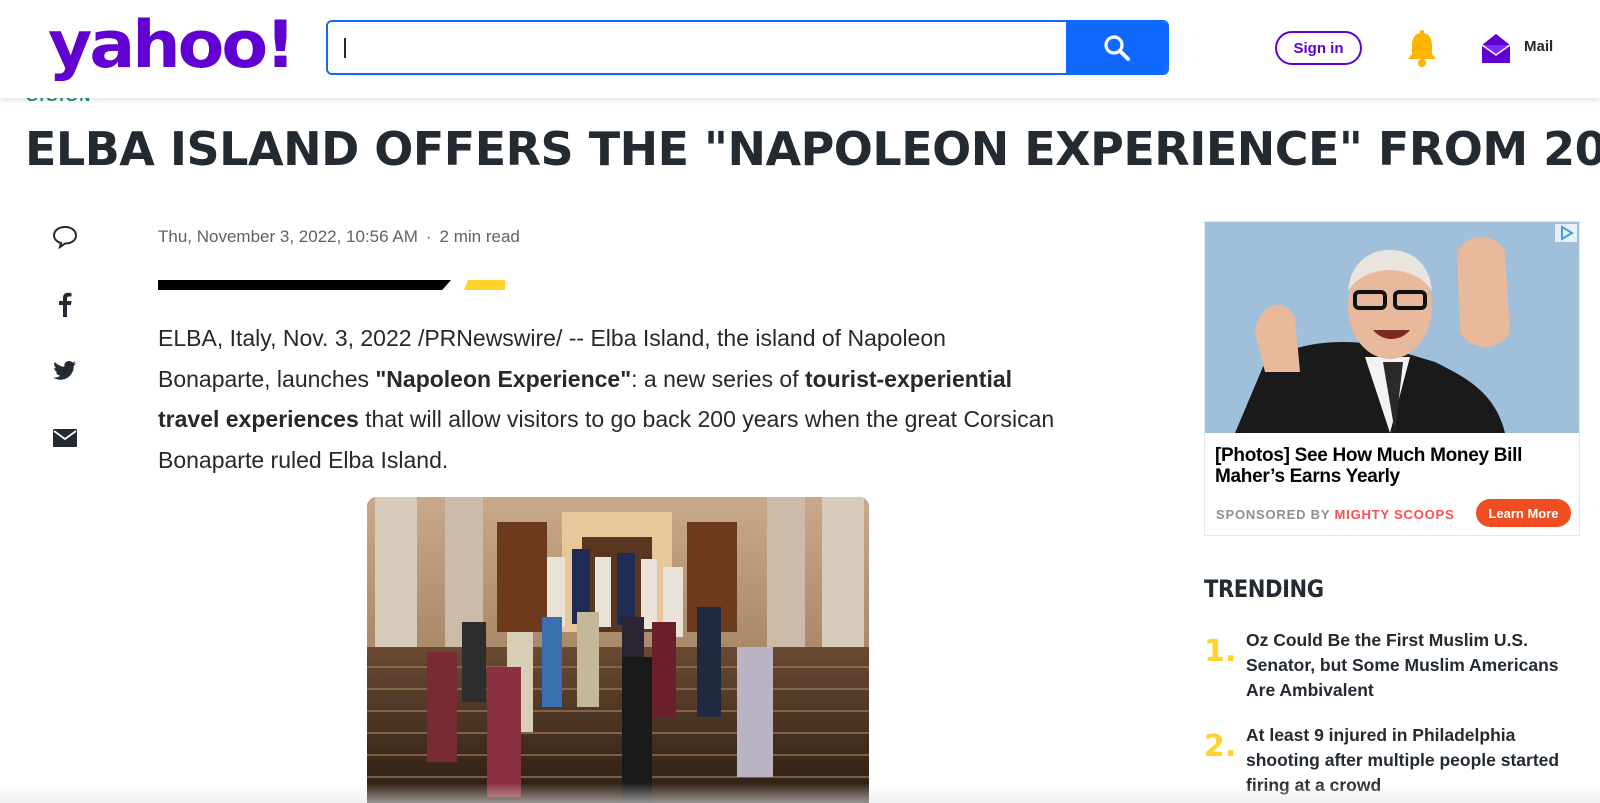 This screenshot has width=1600, height=803. I want to click on search-button, so click(1116, 47).